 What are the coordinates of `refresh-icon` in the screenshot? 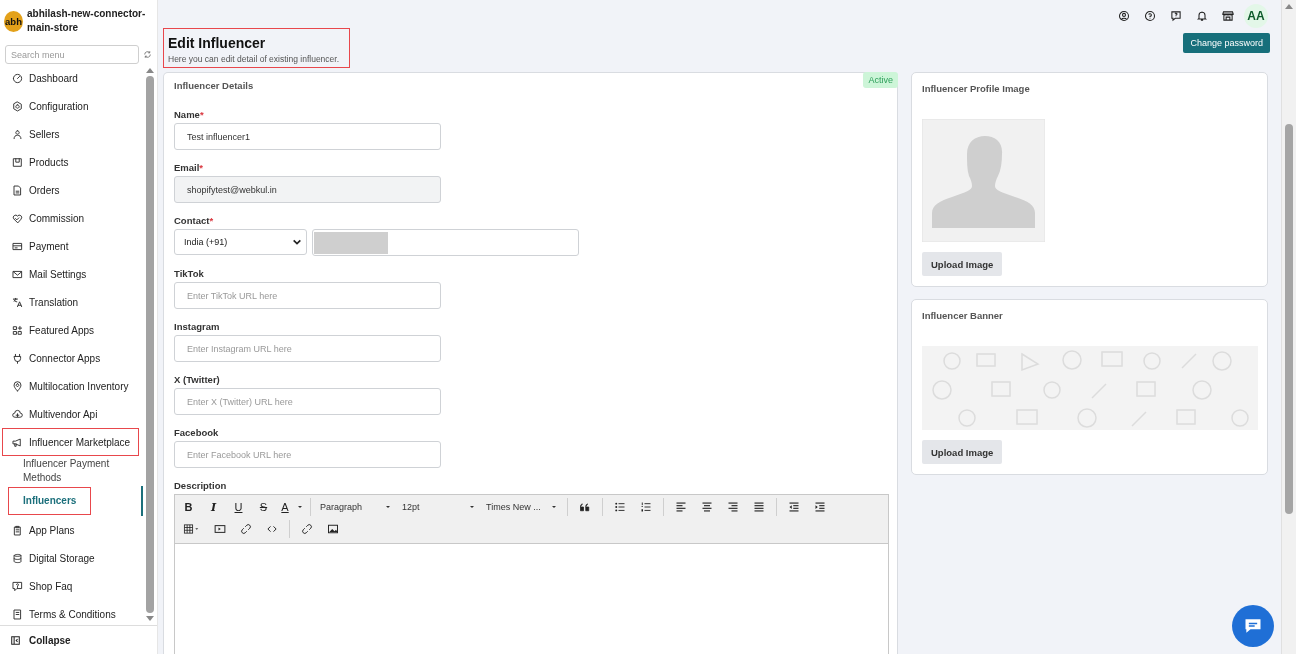 It's located at (147, 54).